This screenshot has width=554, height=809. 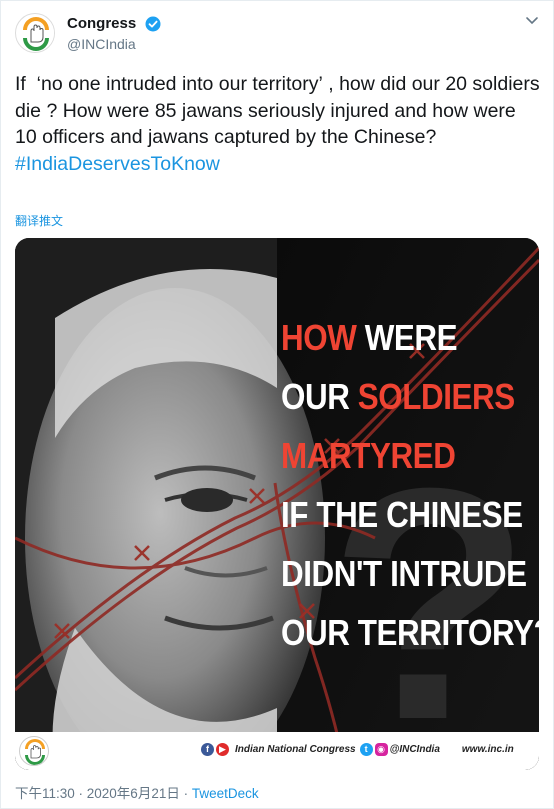 I want to click on footer-website: www.inc.in, so click(x=487, y=749).